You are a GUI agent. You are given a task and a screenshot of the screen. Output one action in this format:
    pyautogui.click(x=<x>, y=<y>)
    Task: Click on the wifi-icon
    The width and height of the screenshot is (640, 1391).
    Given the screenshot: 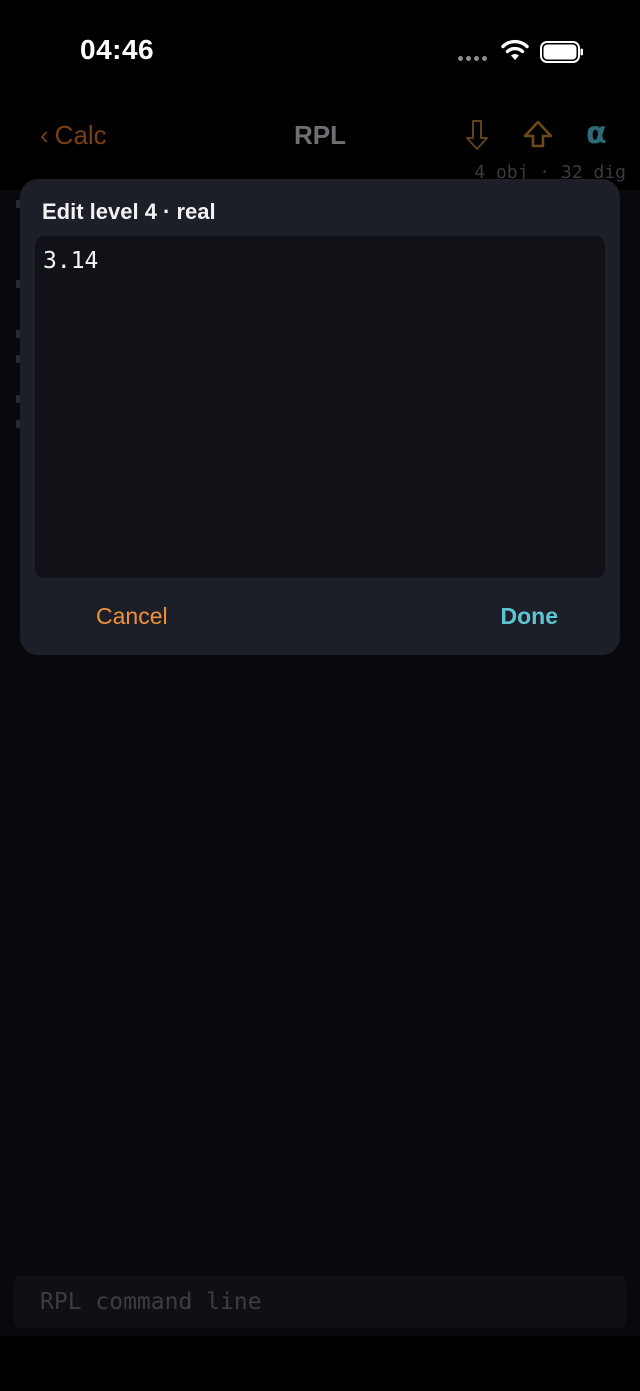 What is the action you would take?
    pyautogui.click(x=515, y=49)
    